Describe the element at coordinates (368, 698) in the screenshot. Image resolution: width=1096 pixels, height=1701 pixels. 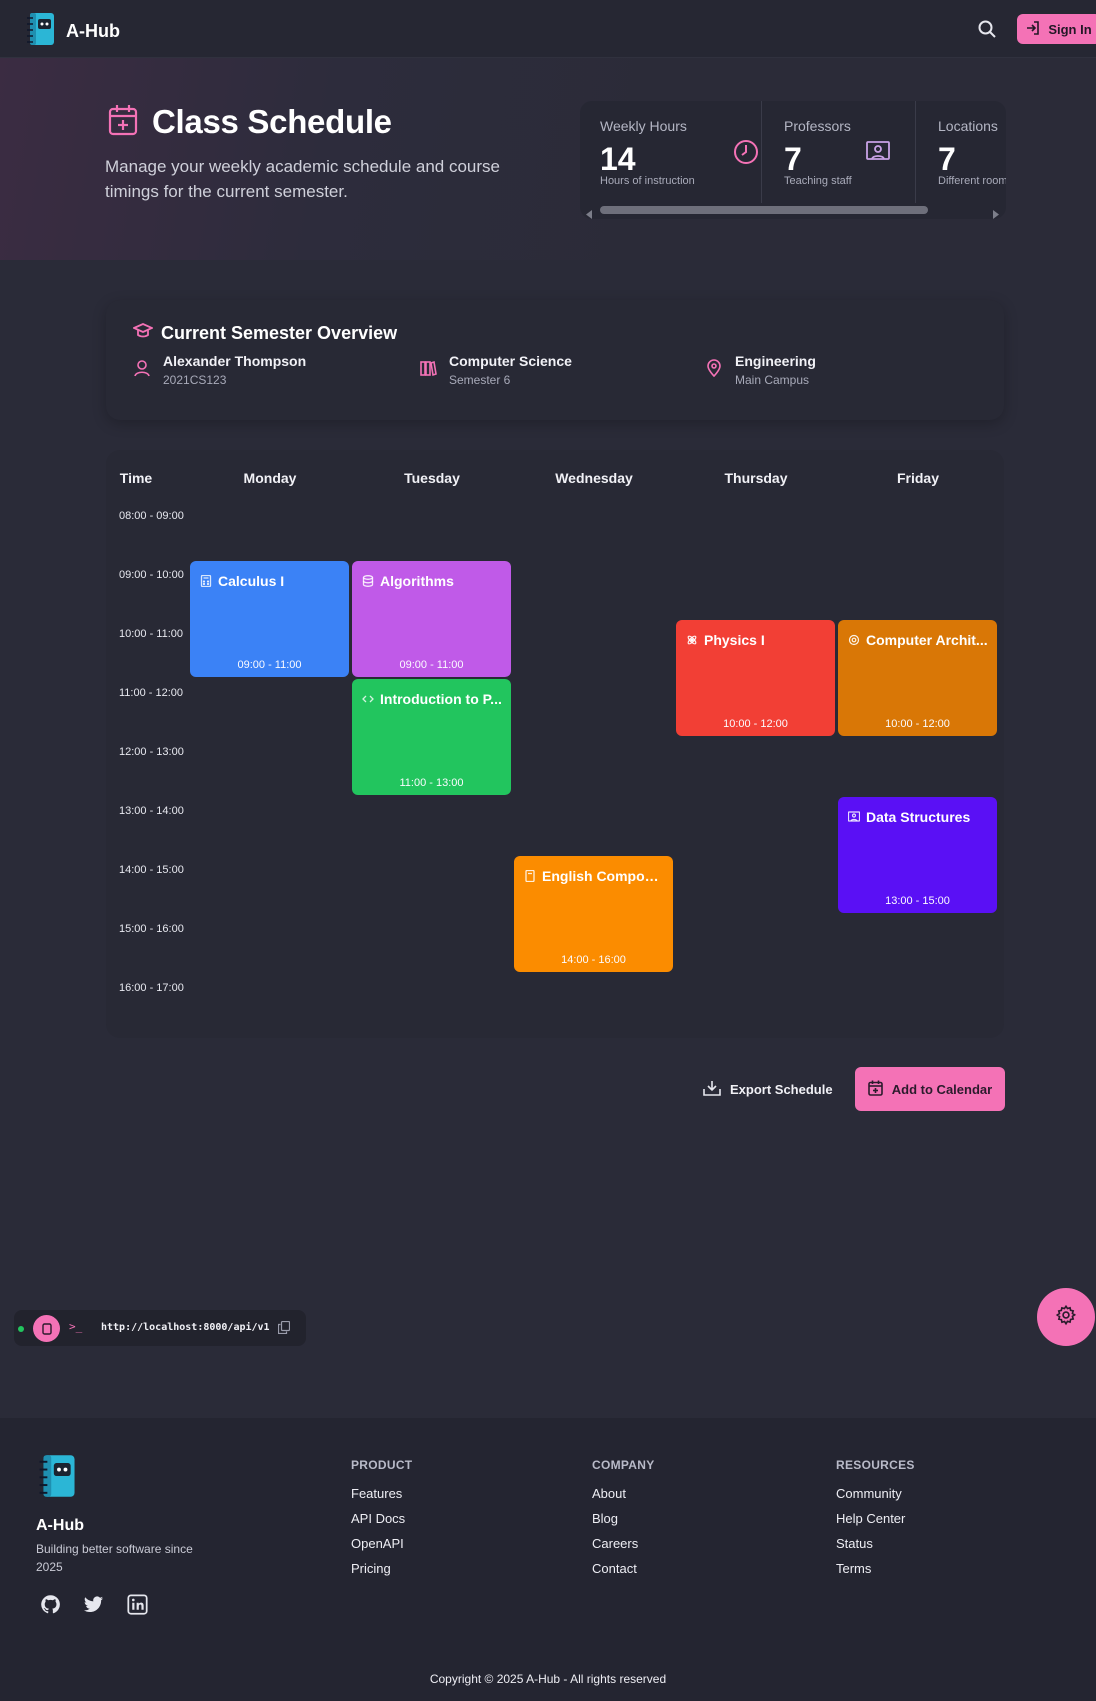
I see `code-icon` at that location.